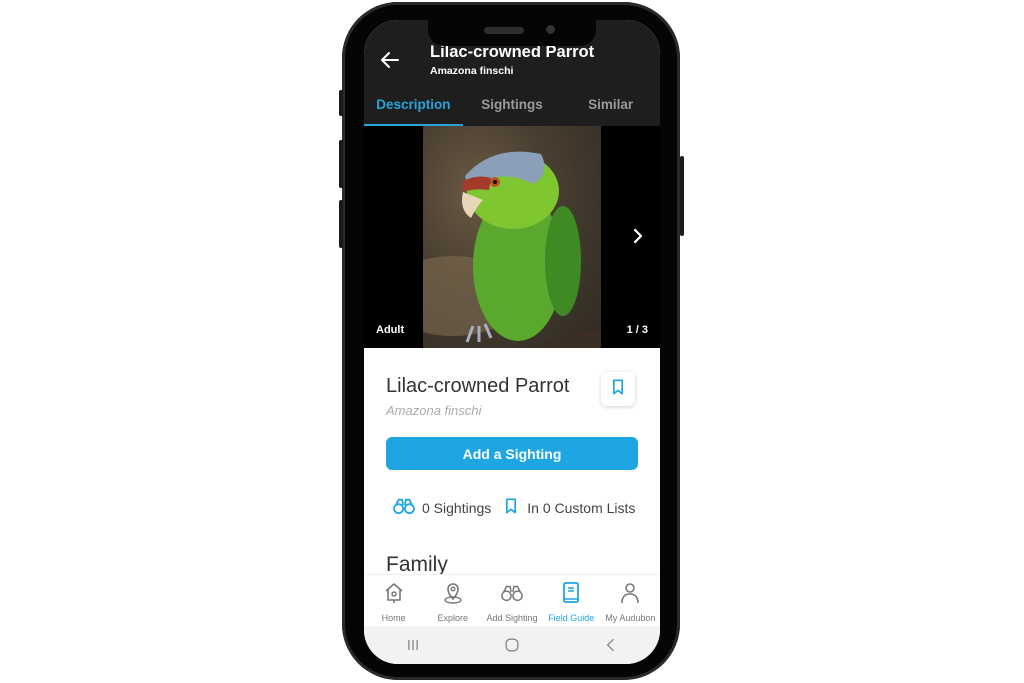 The width and height of the screenshot is (1024, 683). What do you see at coordinates (390, 330) in the screenshot?
I see `photo-caption: Adult` at bounding box center [390, 330].